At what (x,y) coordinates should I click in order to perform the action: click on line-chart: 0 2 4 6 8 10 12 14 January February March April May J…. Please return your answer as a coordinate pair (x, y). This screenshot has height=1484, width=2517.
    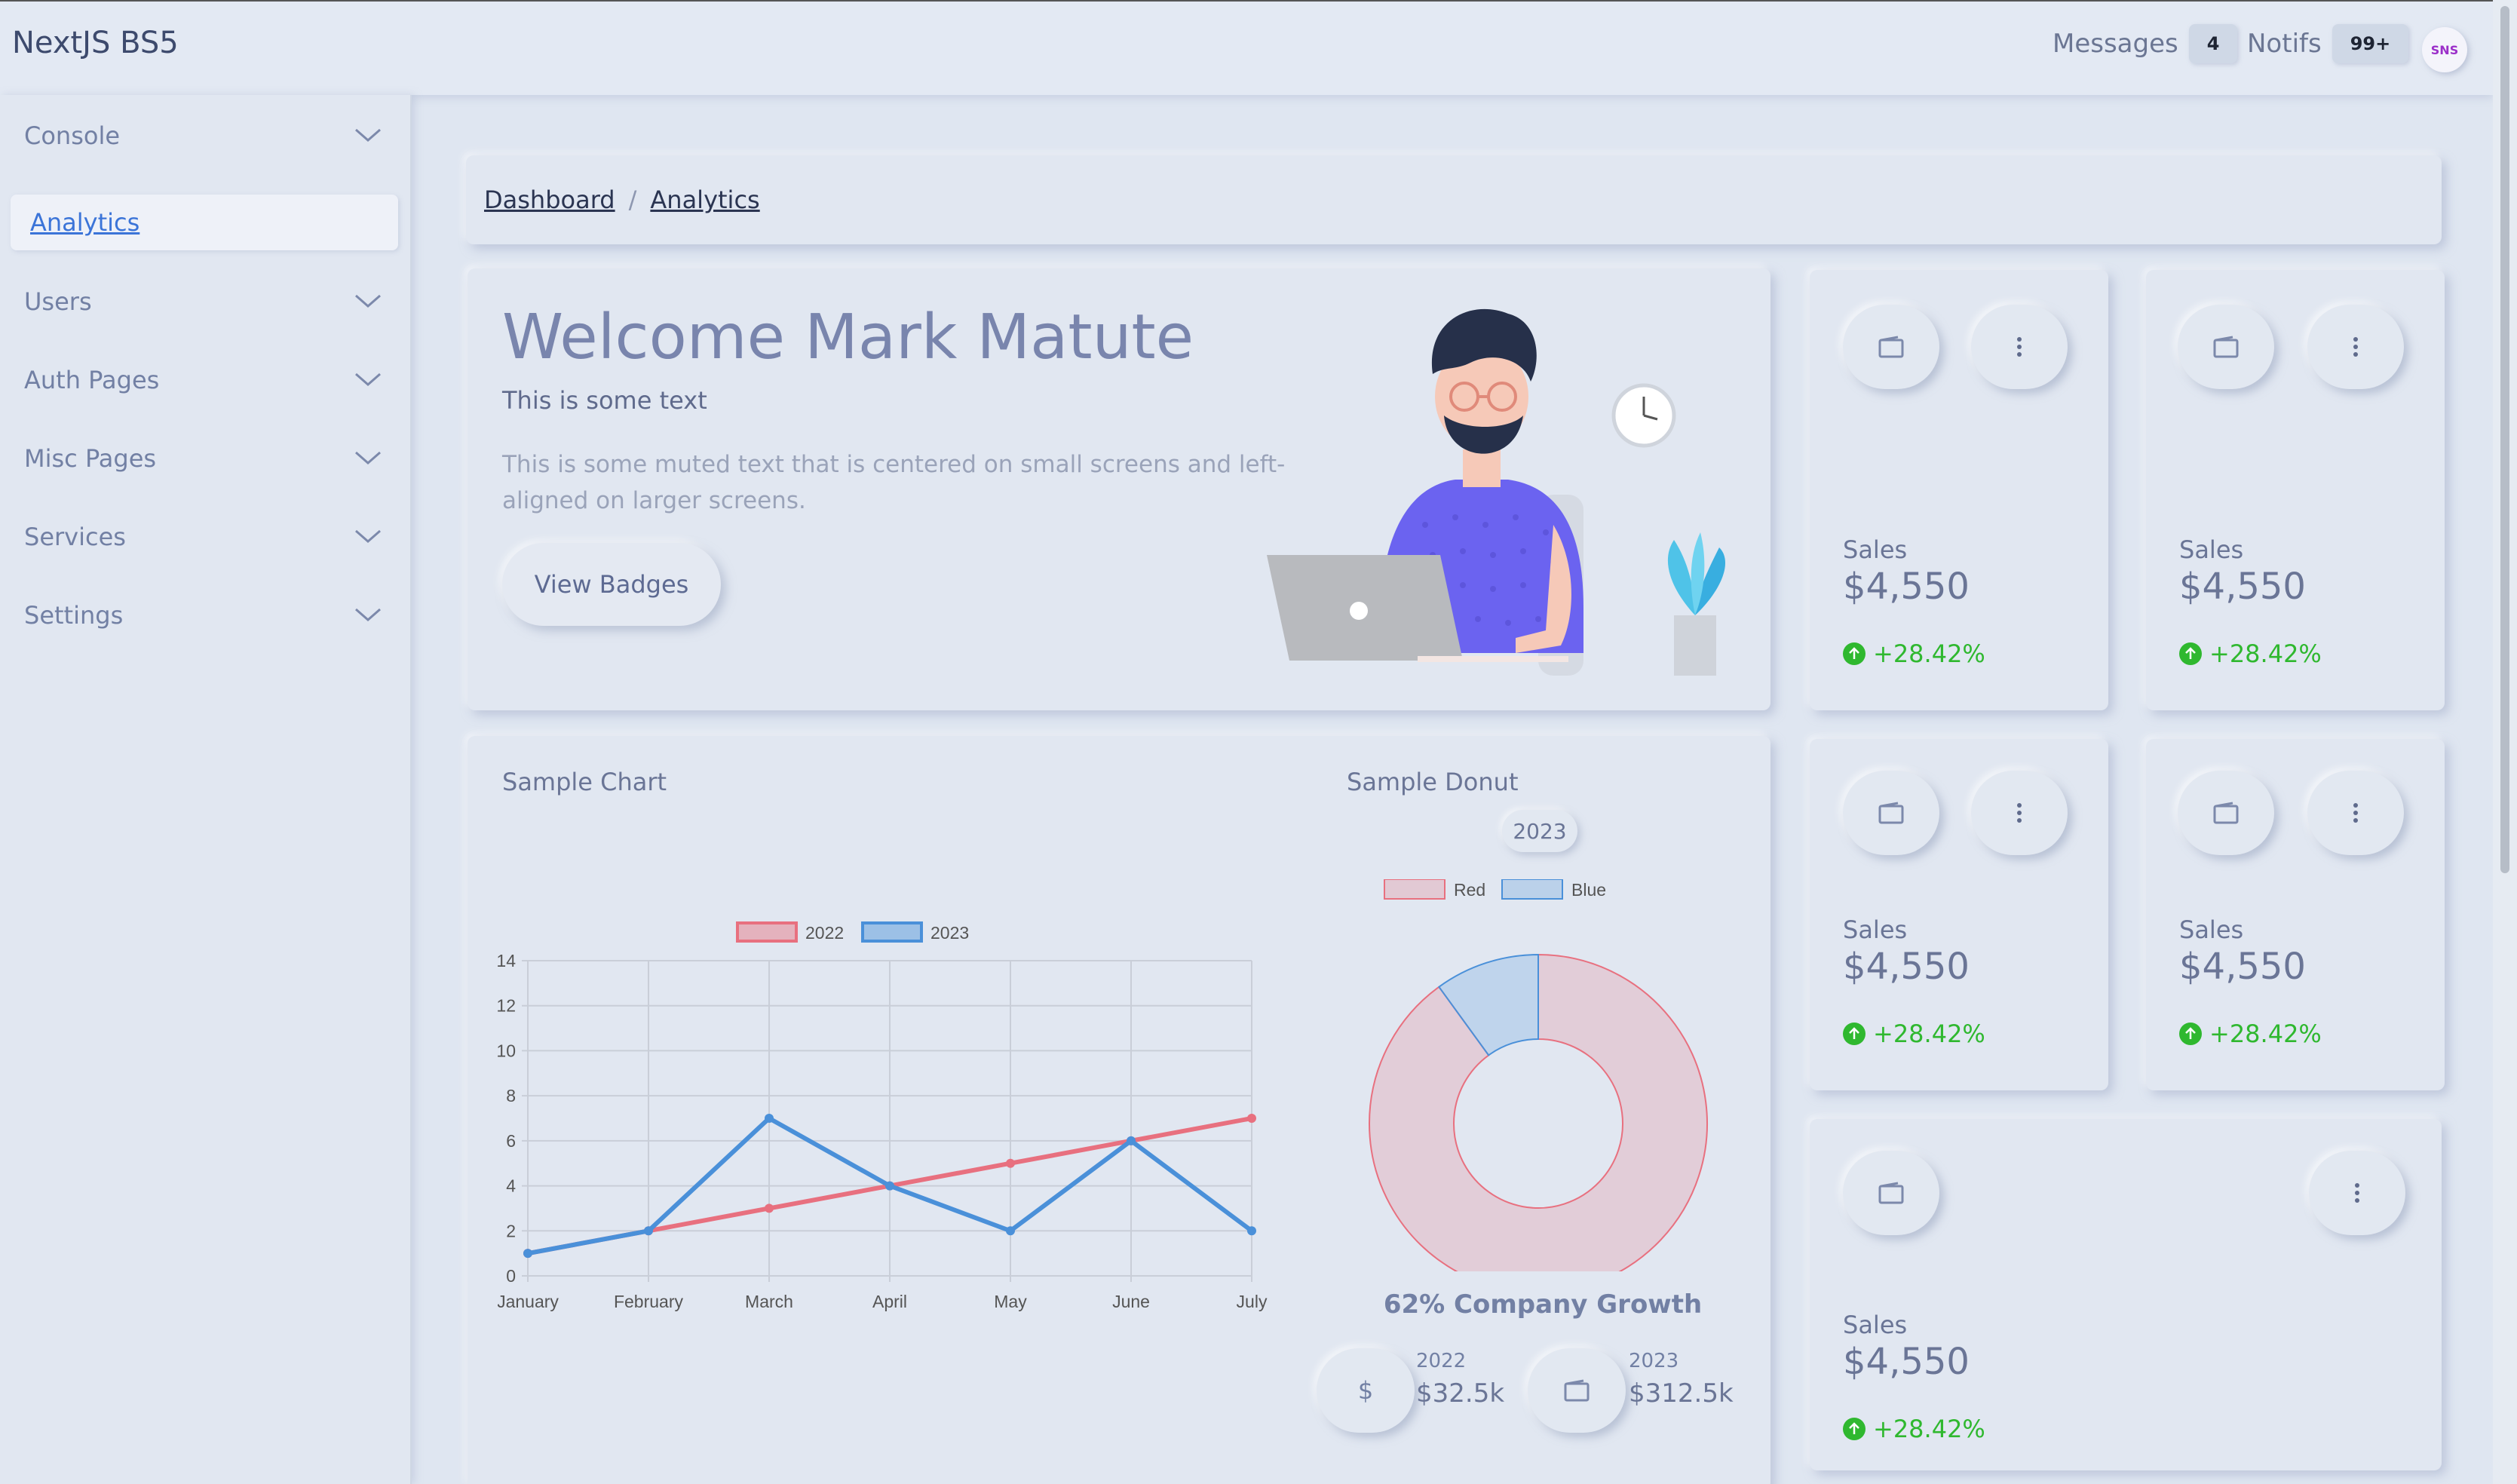
    Looking at the image, I should click on (890, 1120).